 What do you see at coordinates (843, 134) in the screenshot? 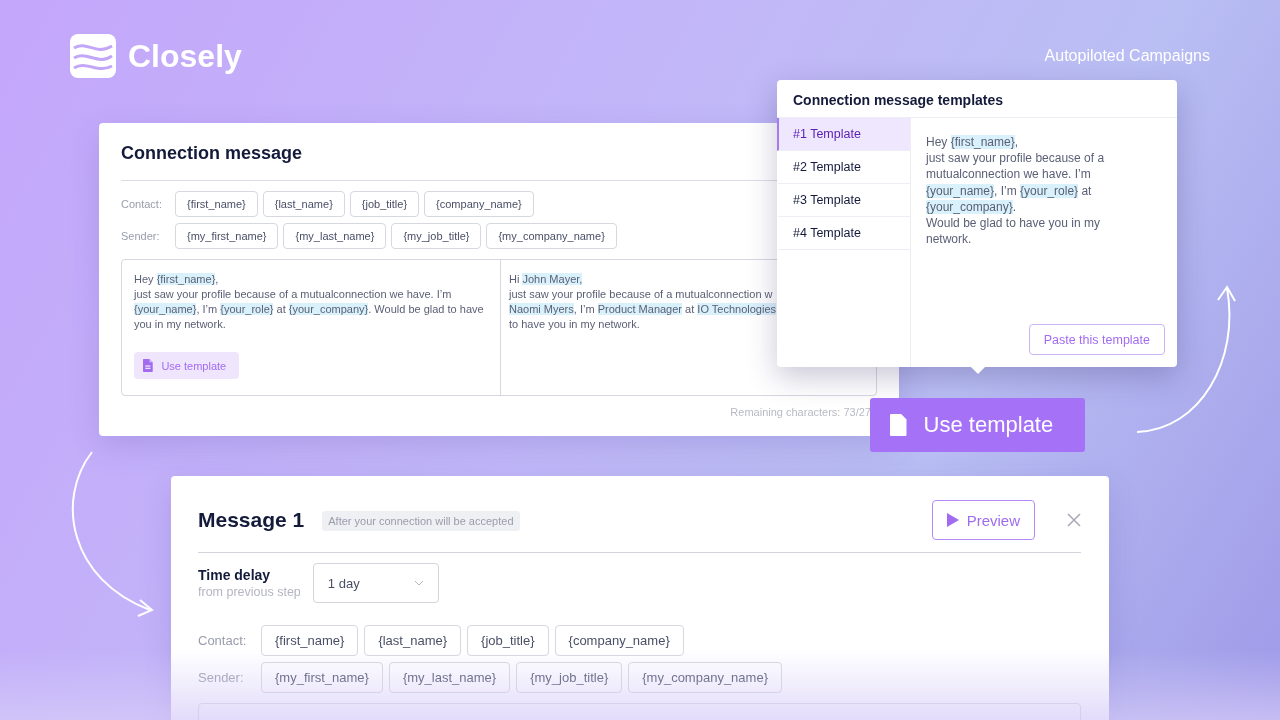
I see `template-item: #1 Template` at bounding box center [843, 134].